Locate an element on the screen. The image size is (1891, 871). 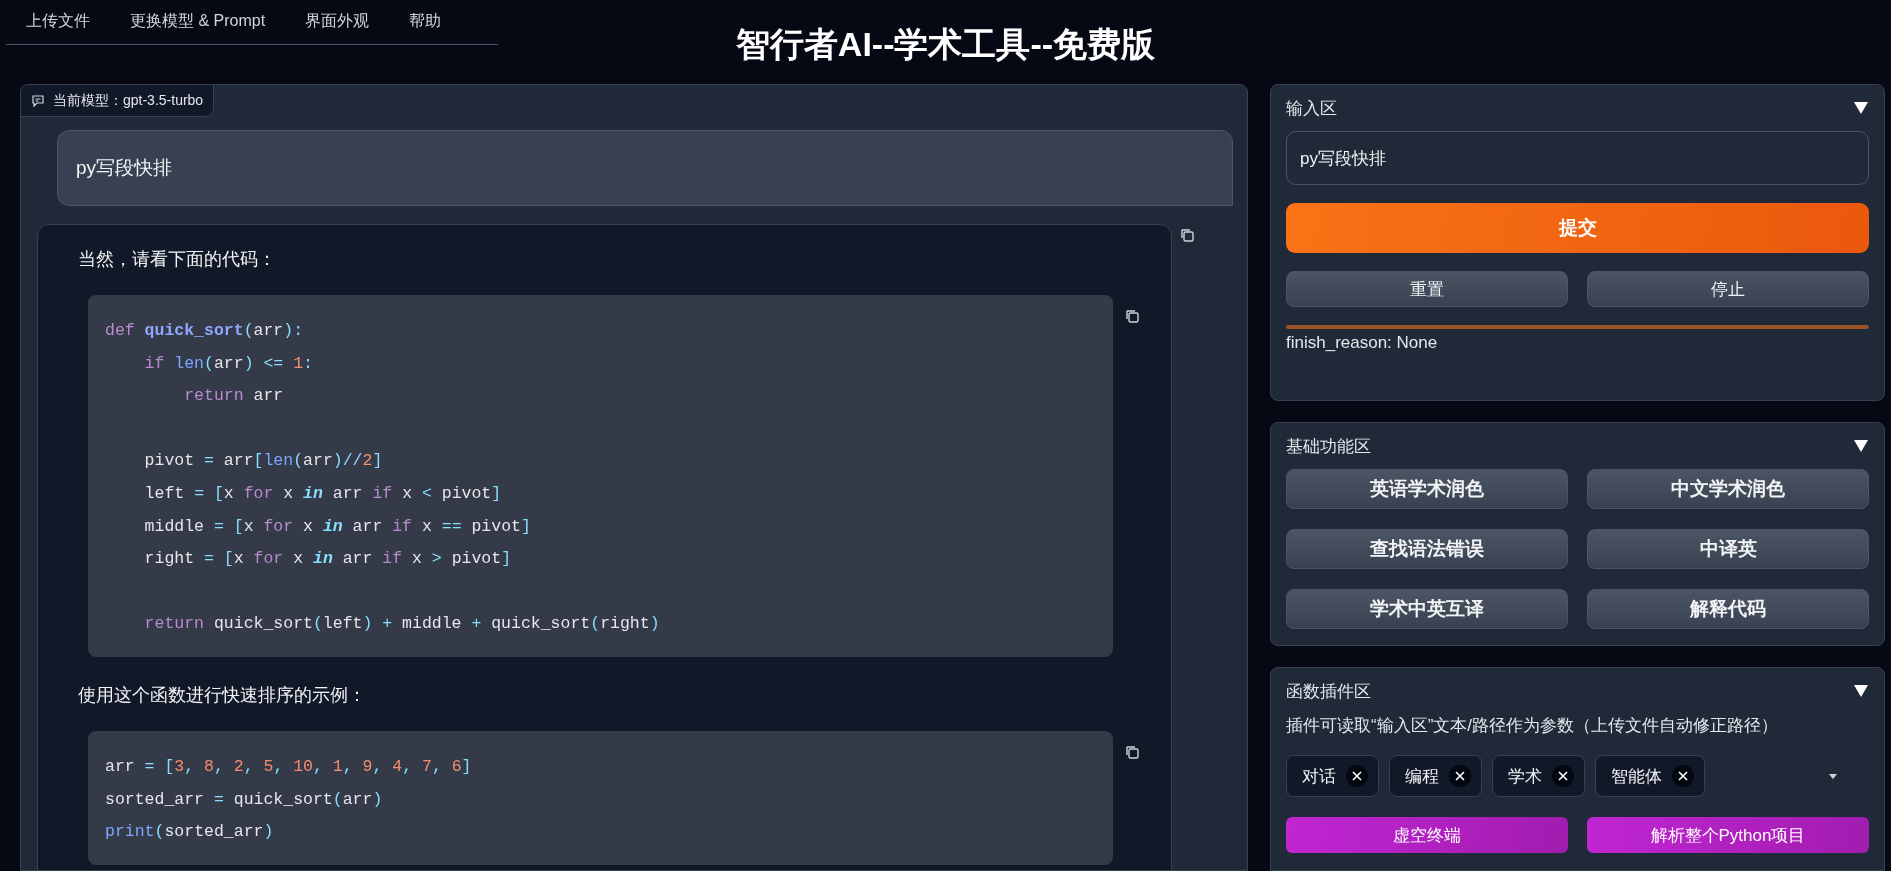
function-button: 学术中英互译 is located at coordinates (1427, 609).